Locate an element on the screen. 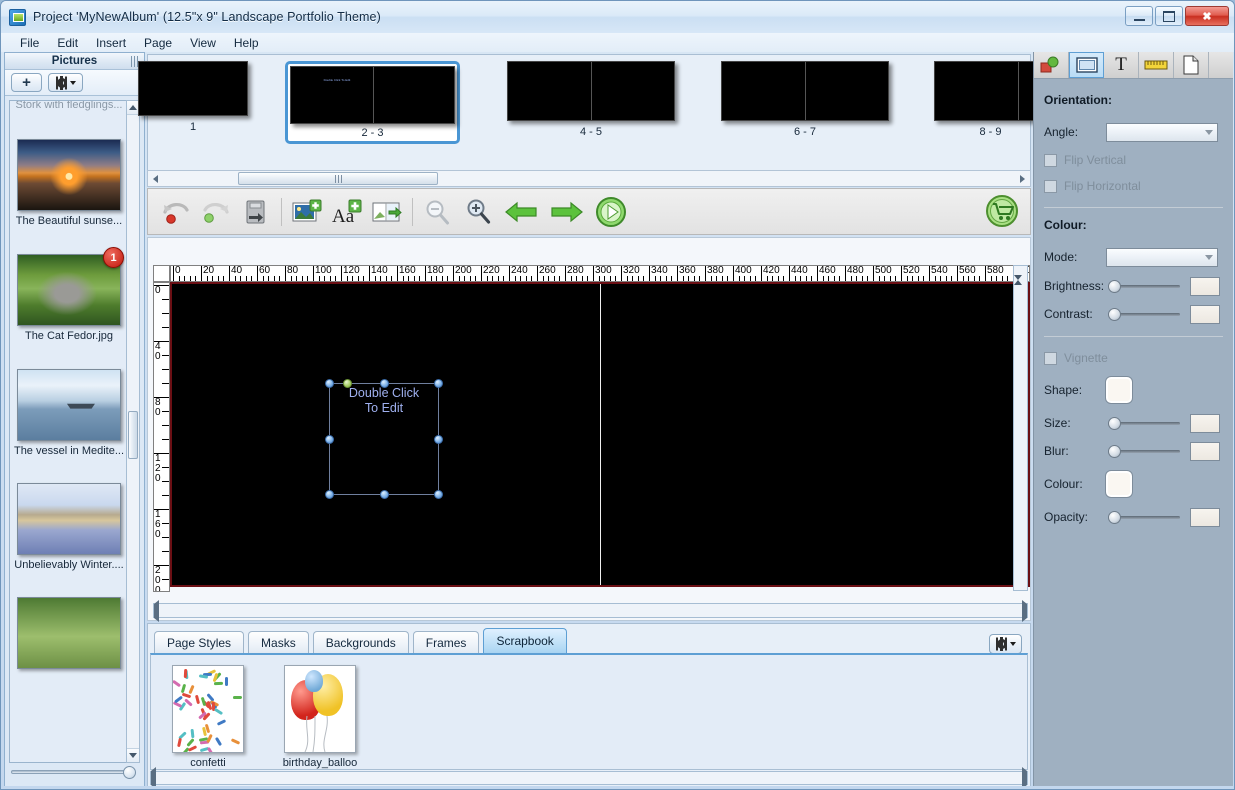  undo-button is located at coordinates (176, 212).